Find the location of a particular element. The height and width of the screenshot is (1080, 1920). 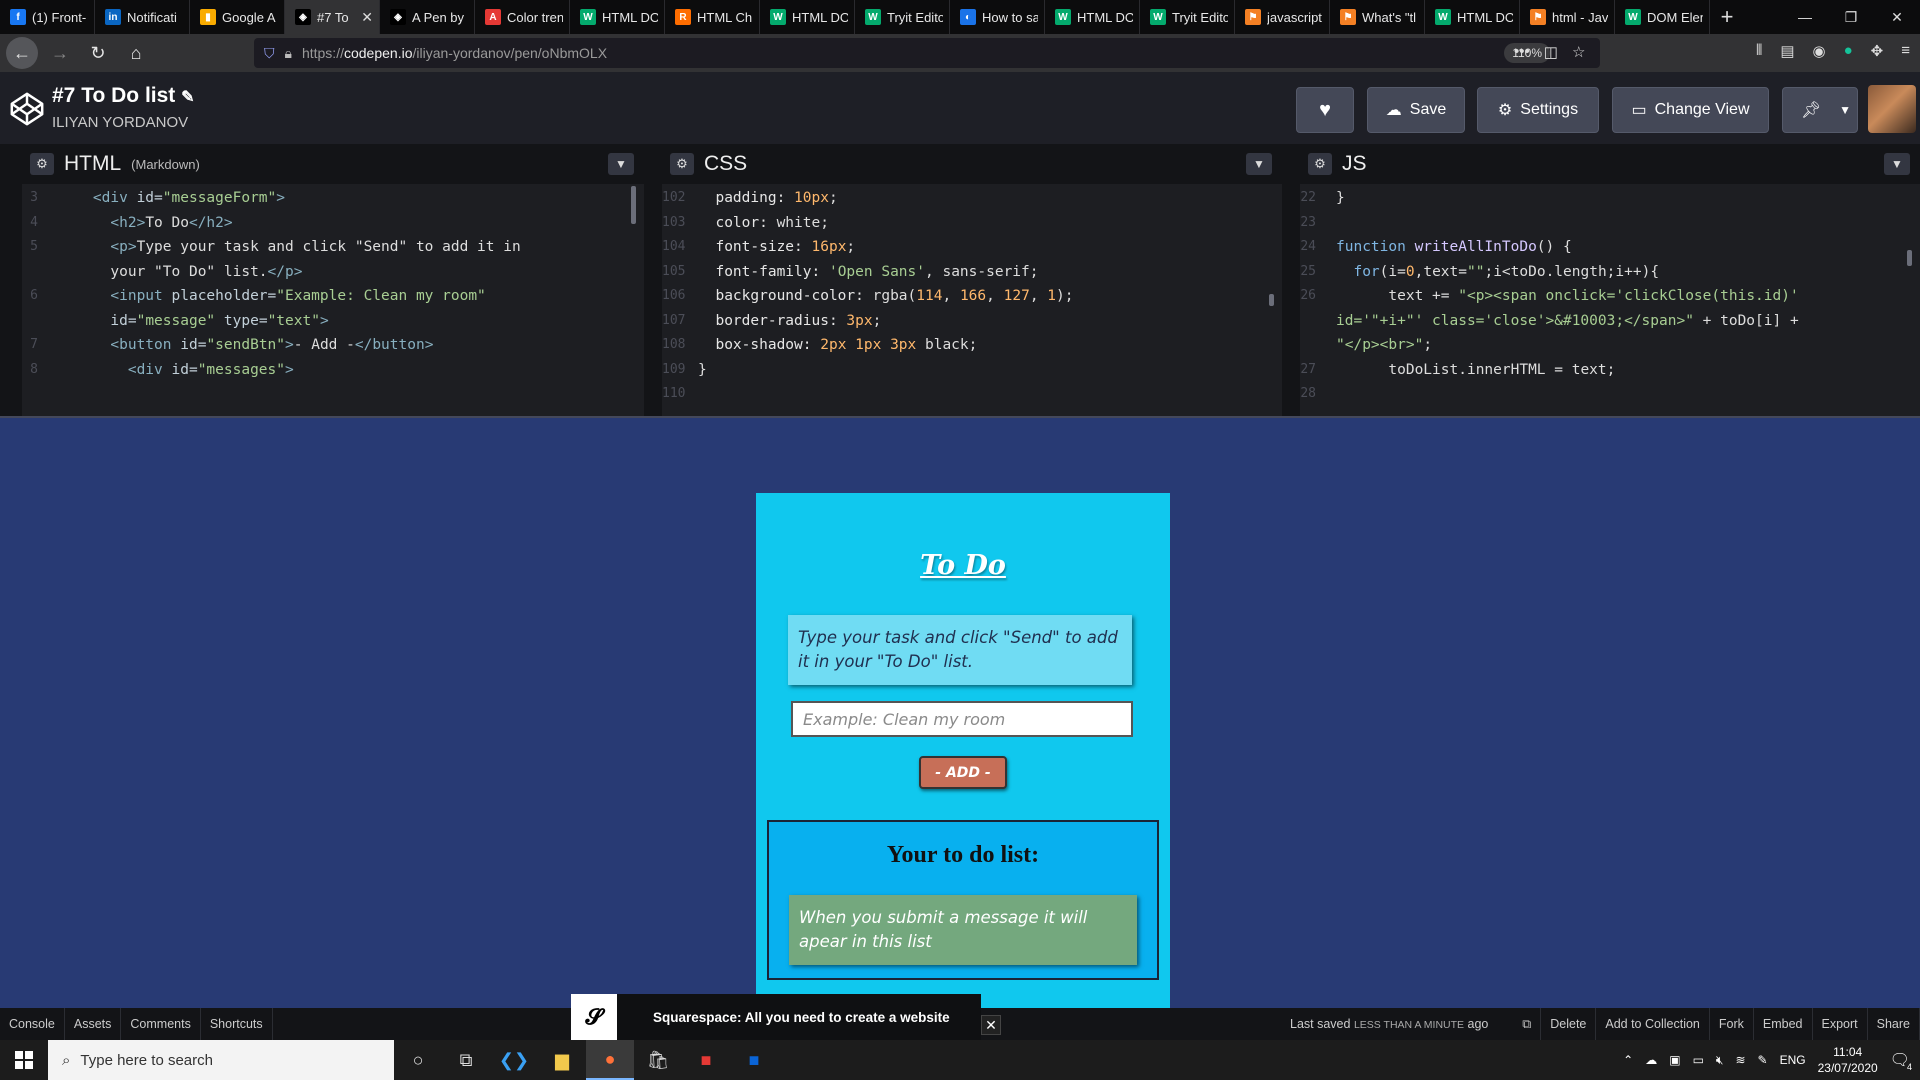

close-tab-icon: ✕ is located at coordinates (367, 17).